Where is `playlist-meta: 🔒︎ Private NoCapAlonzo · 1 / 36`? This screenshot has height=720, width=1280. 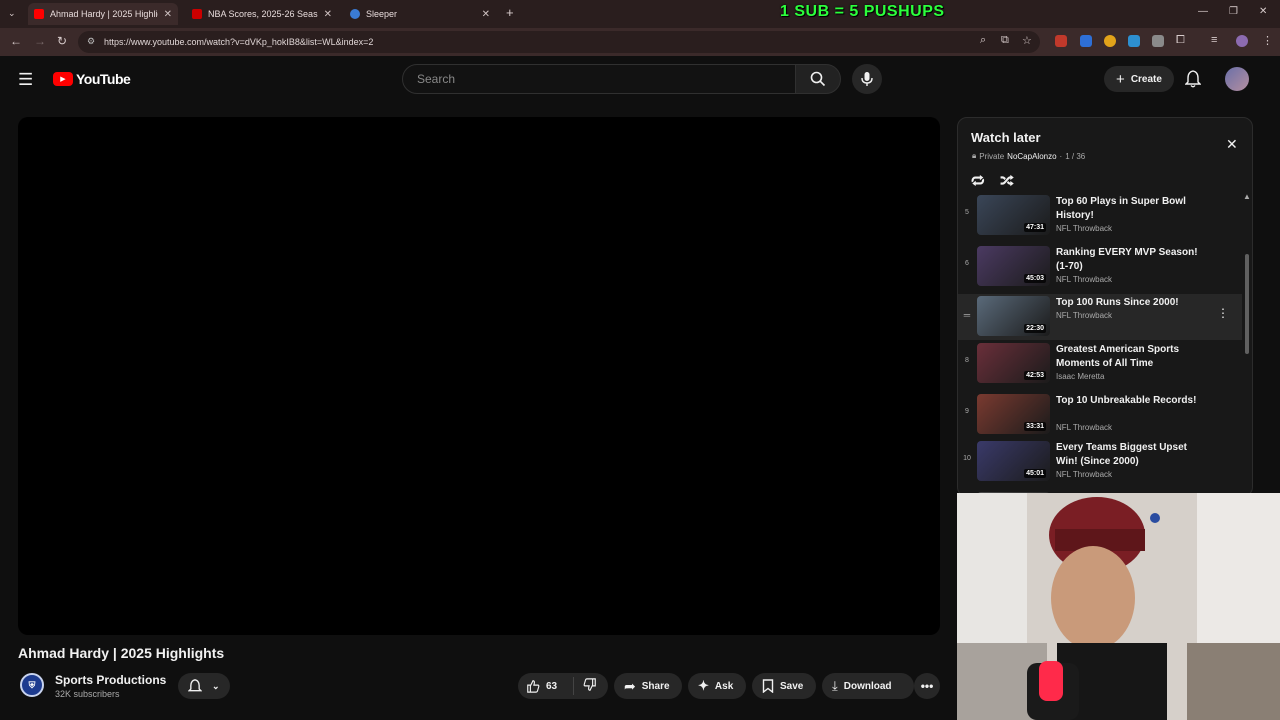 playlist-meta: 🔒︎ Private NoCapAlonzo · 1 / 36 is located at coordinates (1028, 156).